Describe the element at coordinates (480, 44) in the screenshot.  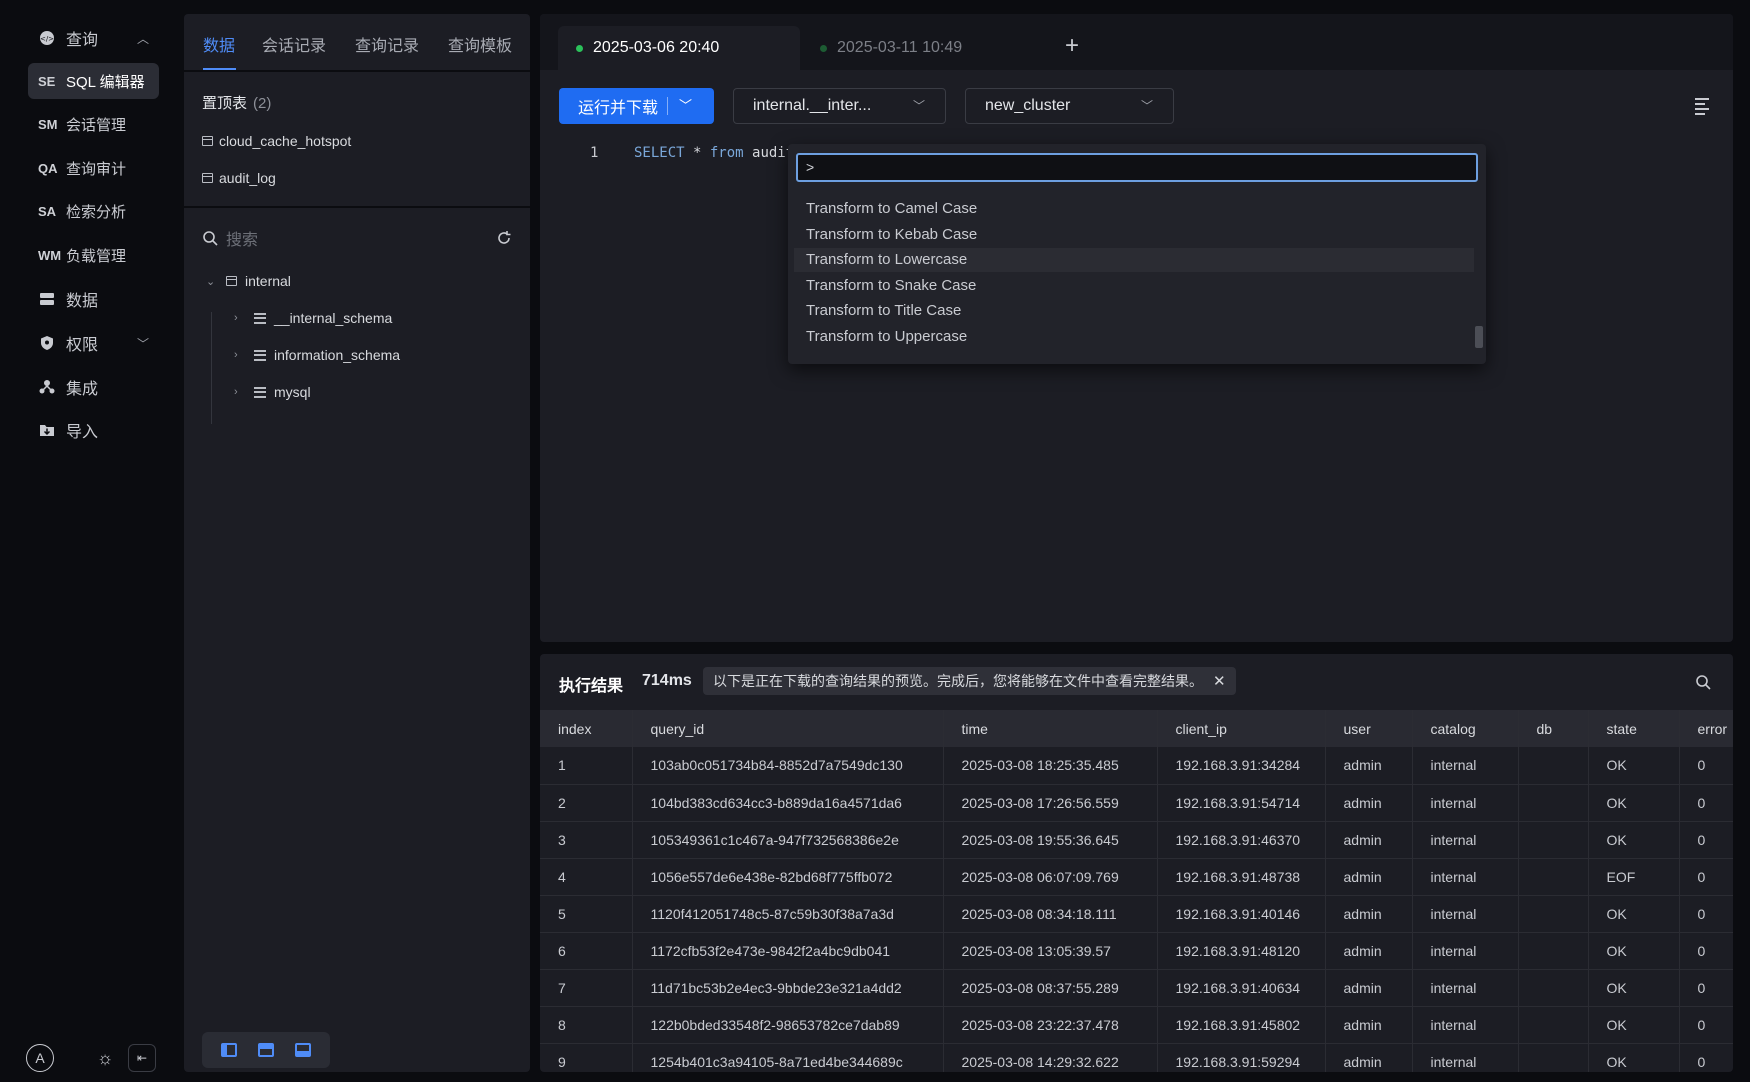
I see `tab-query-templates: 查询模板` at that location.